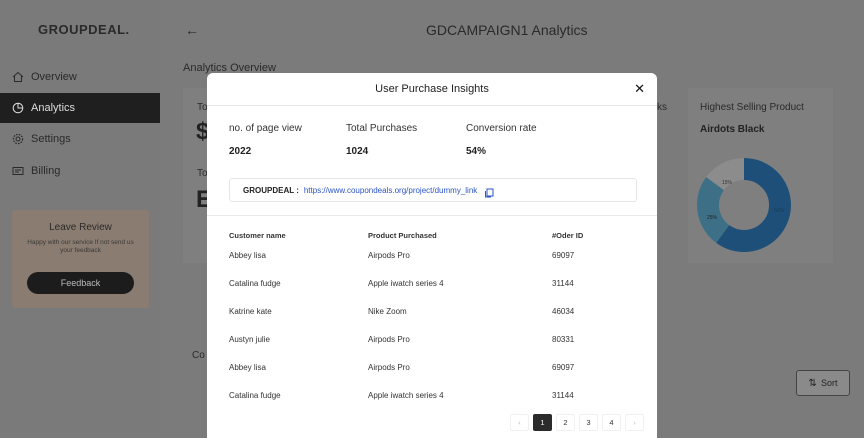 The width and height of the screenshot is (864, 438). What do you see at coordinates (51, 139) in the screenshot?
I see `sidebar-item-label: Settings` at bounding box center [51, 139].